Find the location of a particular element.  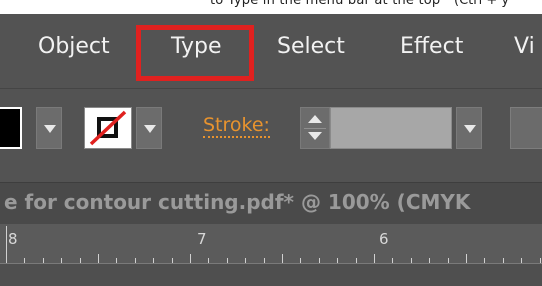

fill-color-swatch is located at coordinates (11, 128).